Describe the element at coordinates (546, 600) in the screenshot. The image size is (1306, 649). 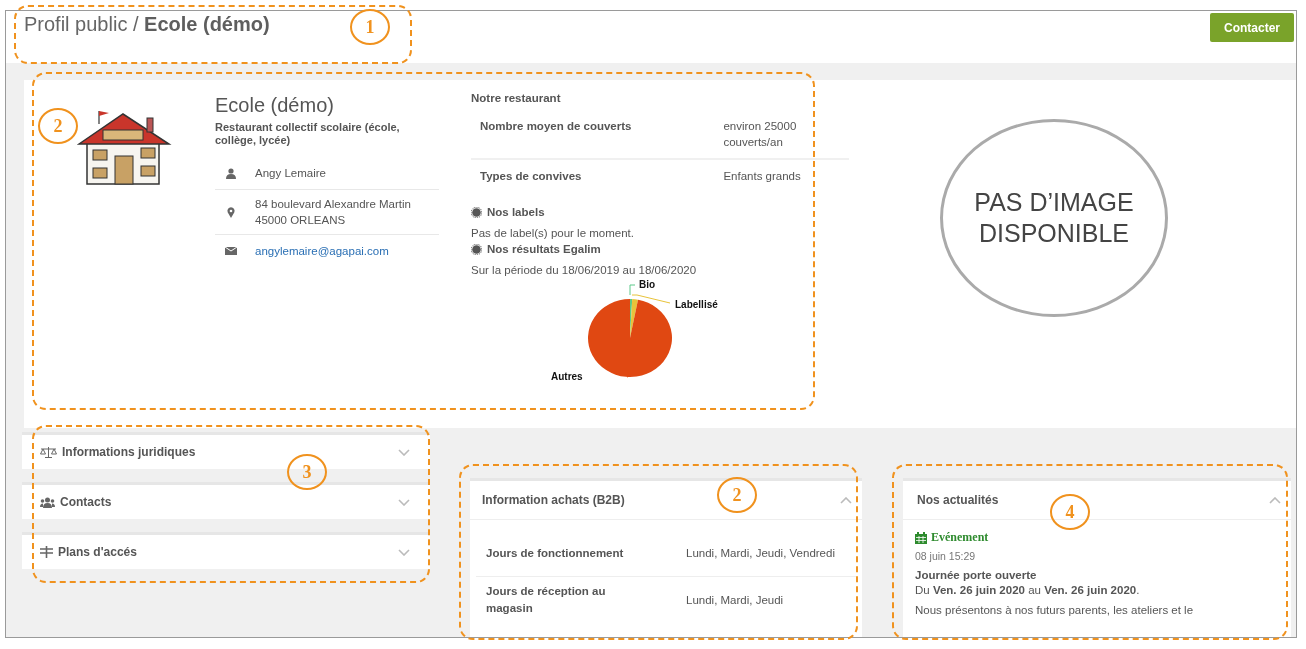
I see `table-cell-text: Jours de réception au magasin` at that location.